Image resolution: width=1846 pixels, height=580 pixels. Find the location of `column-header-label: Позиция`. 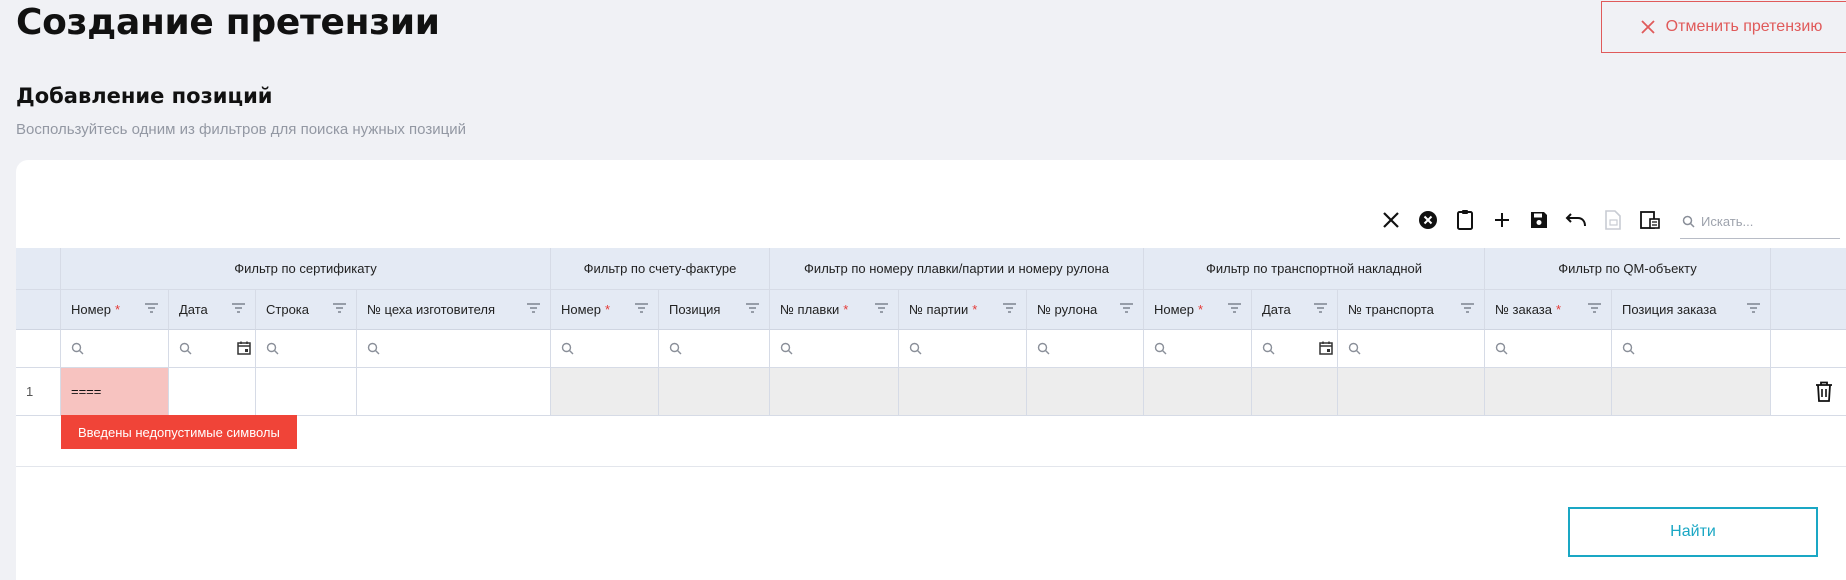

column-header-label: Позиция is located at coordinates (695, 309).